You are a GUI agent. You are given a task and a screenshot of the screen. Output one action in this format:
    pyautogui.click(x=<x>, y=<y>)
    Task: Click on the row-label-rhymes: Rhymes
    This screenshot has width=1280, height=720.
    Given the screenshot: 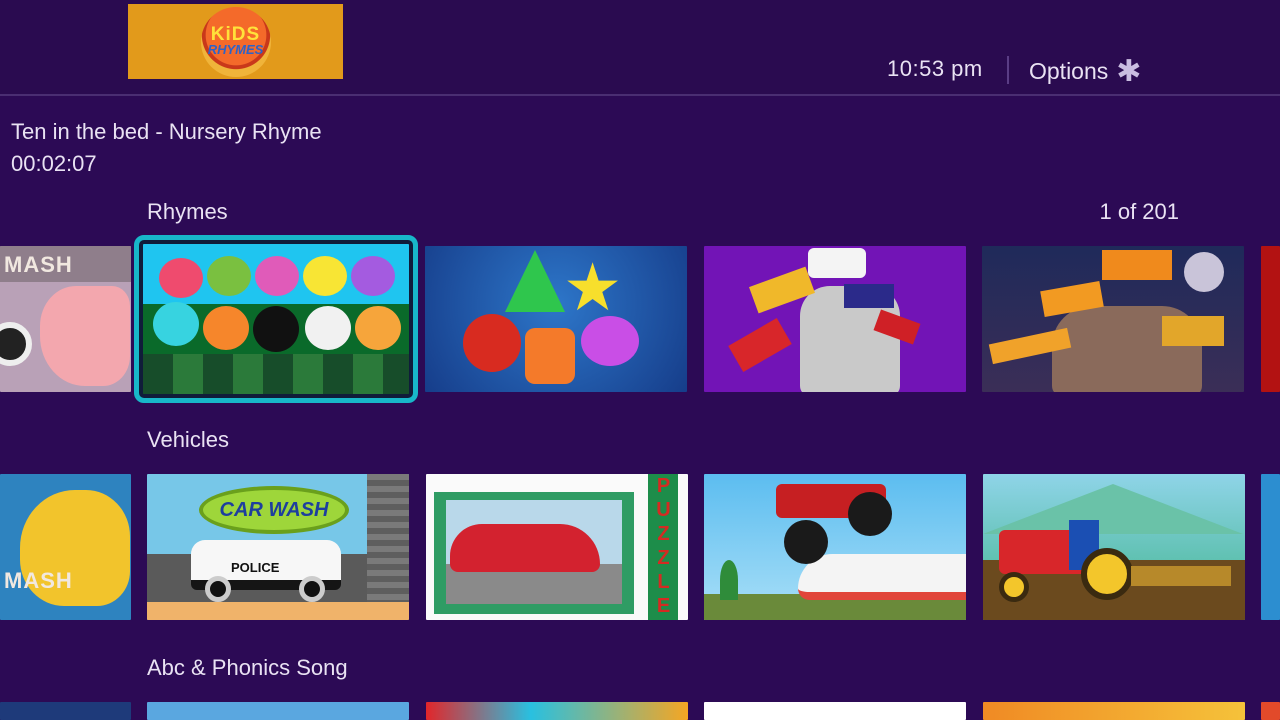 What is the action you would take?
    pyautogui.click(x=187, y=211)
    